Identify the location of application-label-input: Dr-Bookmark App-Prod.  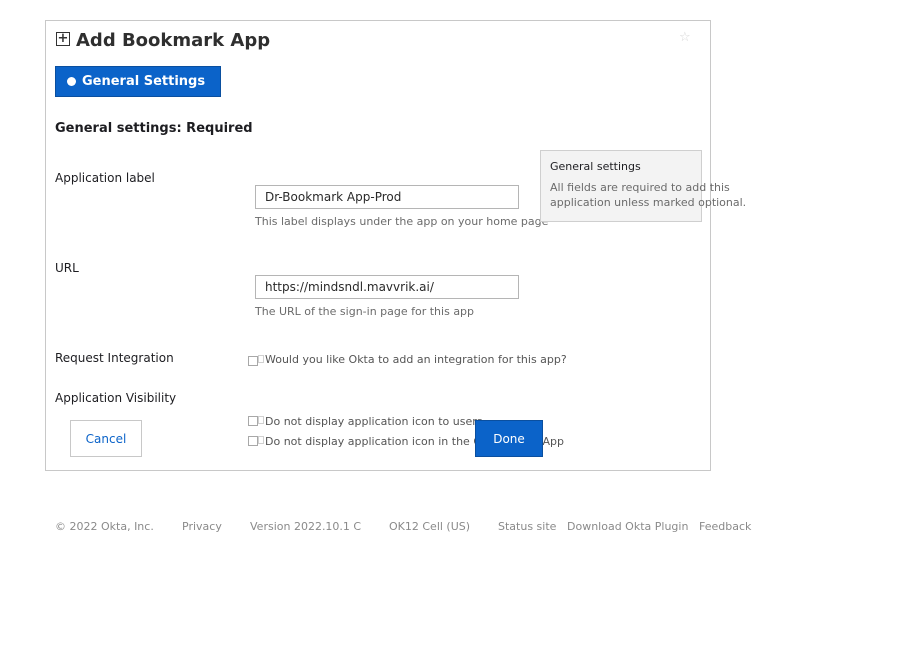
(387, 197).